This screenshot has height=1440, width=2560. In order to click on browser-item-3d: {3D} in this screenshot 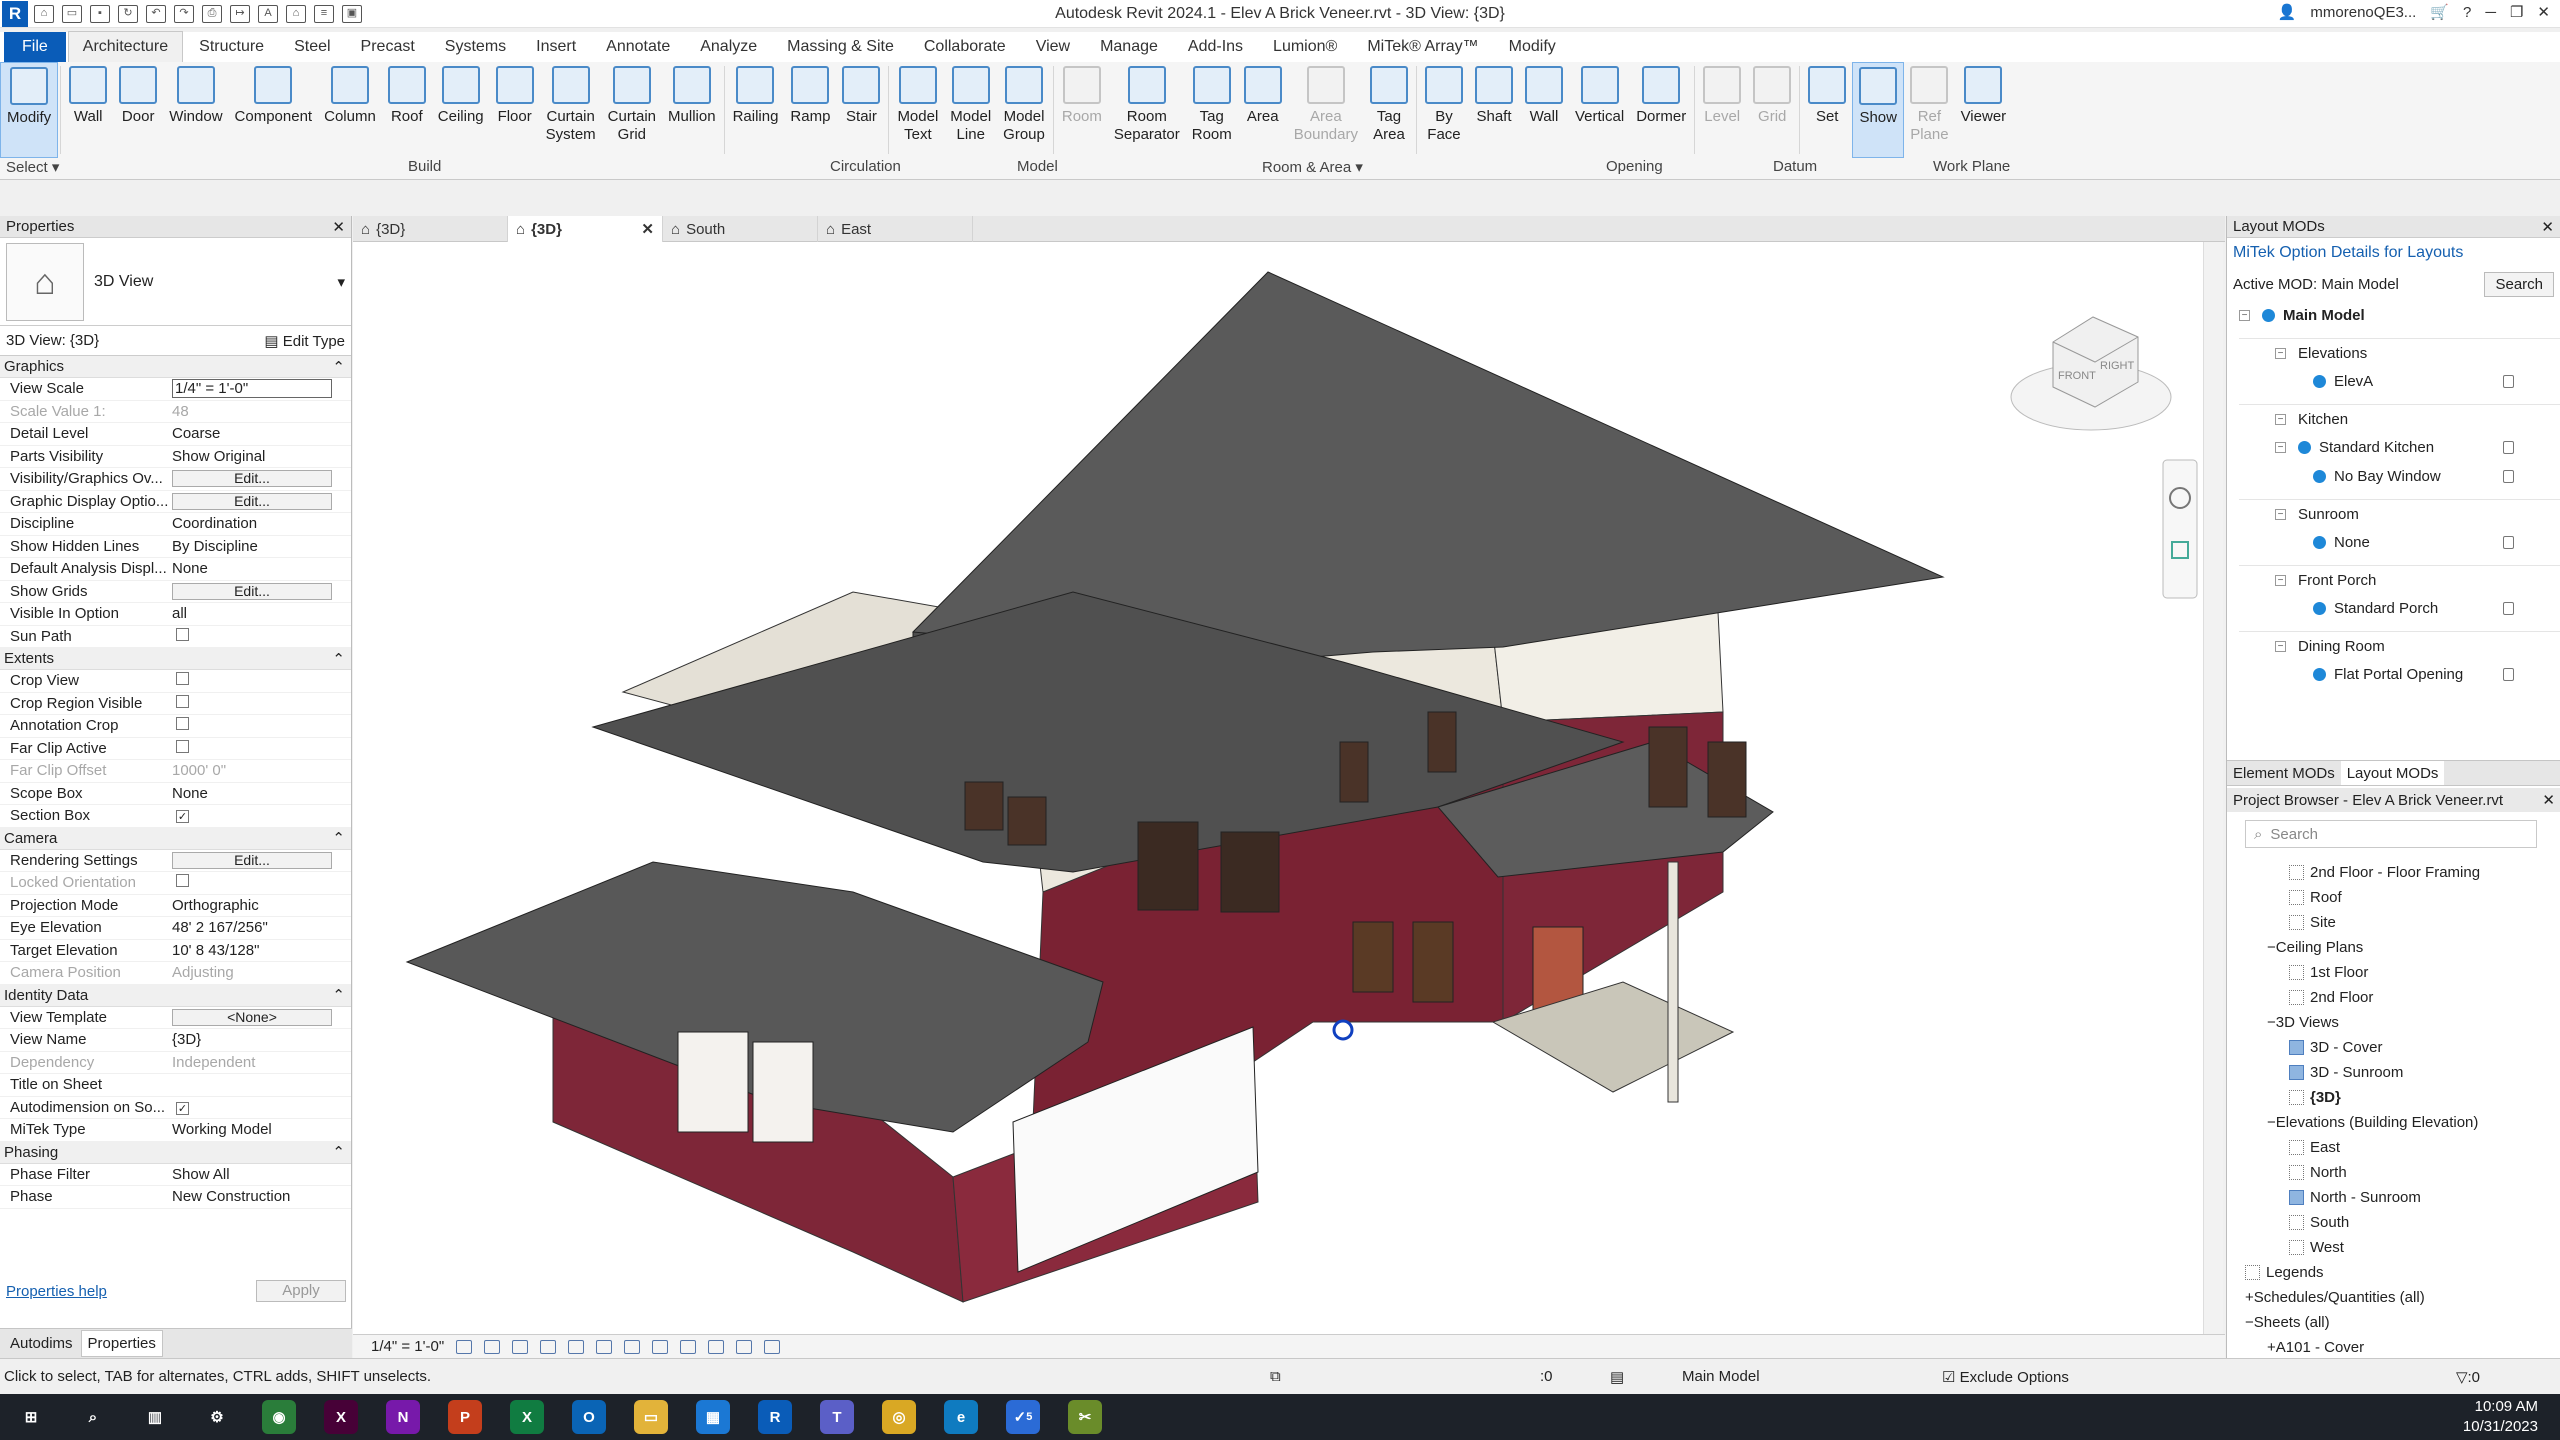, I will do `click(2393, 1097)`.